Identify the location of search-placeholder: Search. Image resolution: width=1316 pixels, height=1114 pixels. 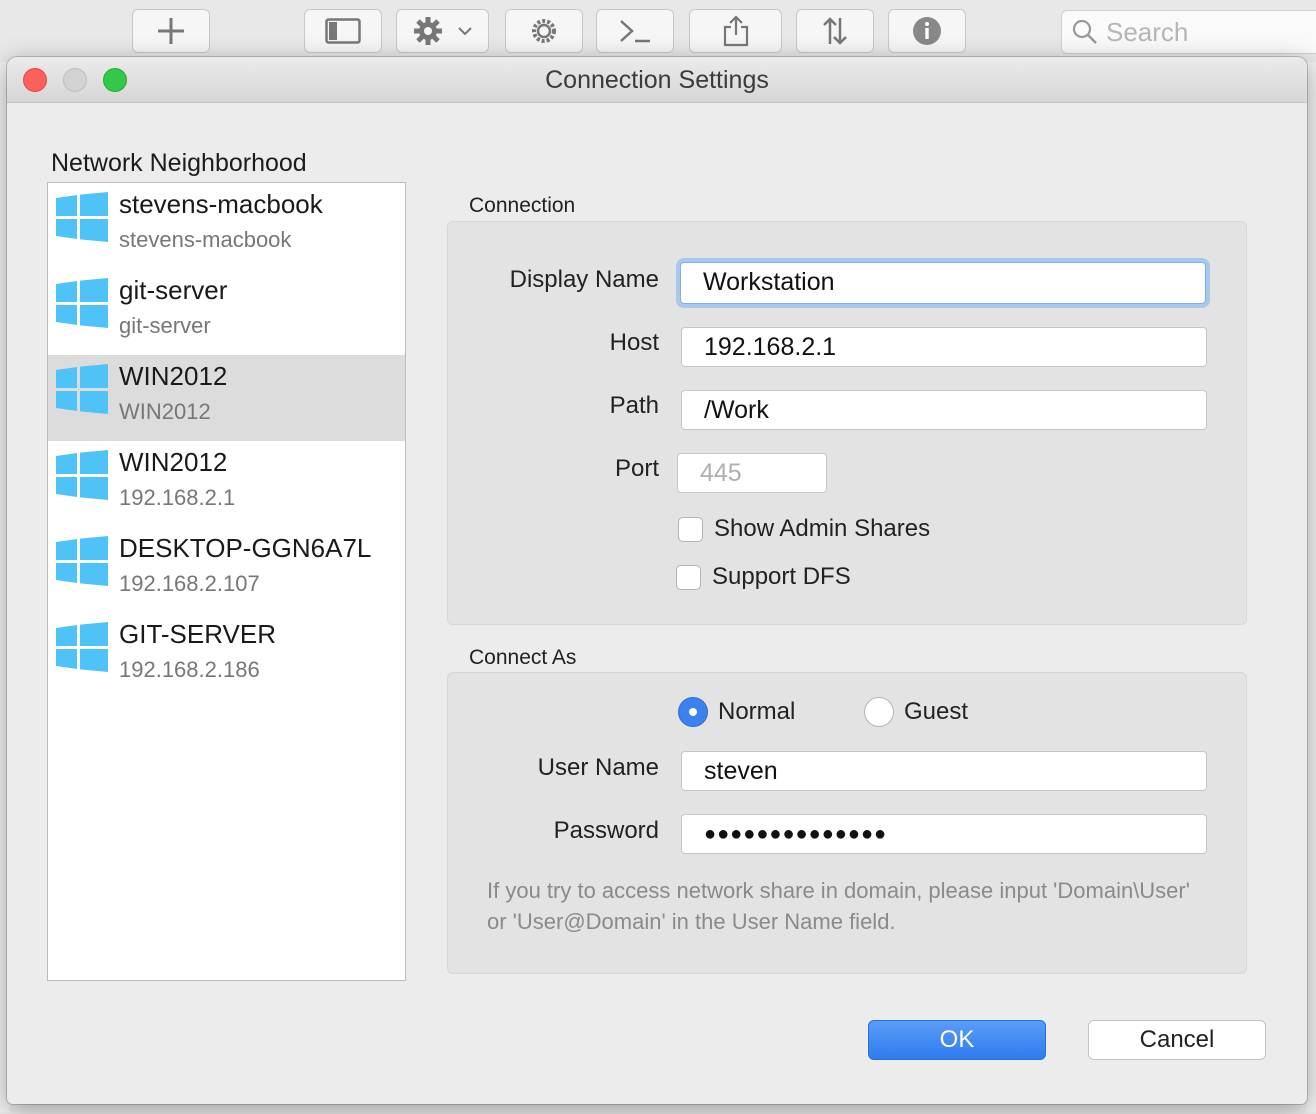
(1147, 31).